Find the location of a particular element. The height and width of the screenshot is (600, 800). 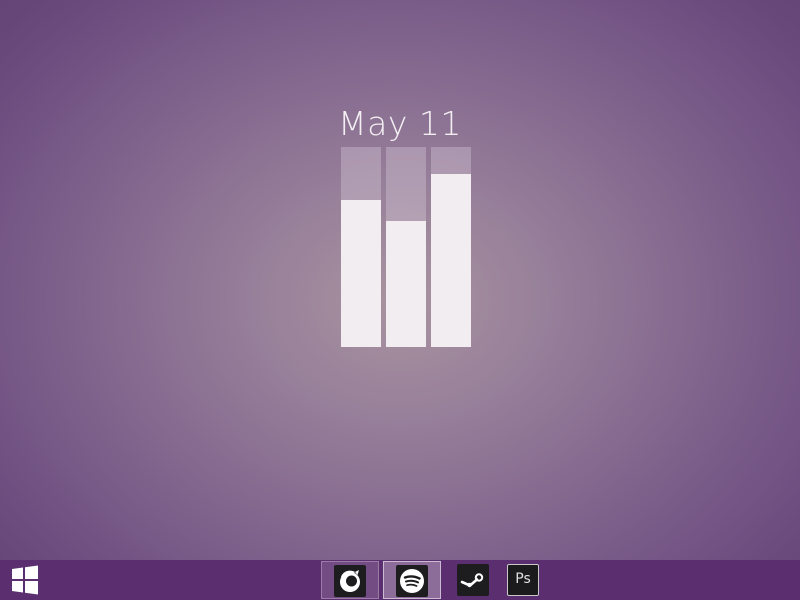

taskbar-item-photoshop: Ps is located at coordinates (524, 580).